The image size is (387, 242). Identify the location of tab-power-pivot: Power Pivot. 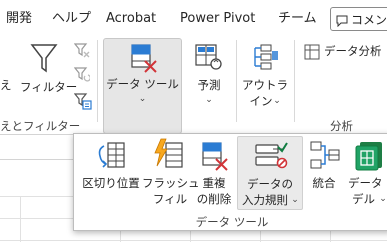
(217, 19).